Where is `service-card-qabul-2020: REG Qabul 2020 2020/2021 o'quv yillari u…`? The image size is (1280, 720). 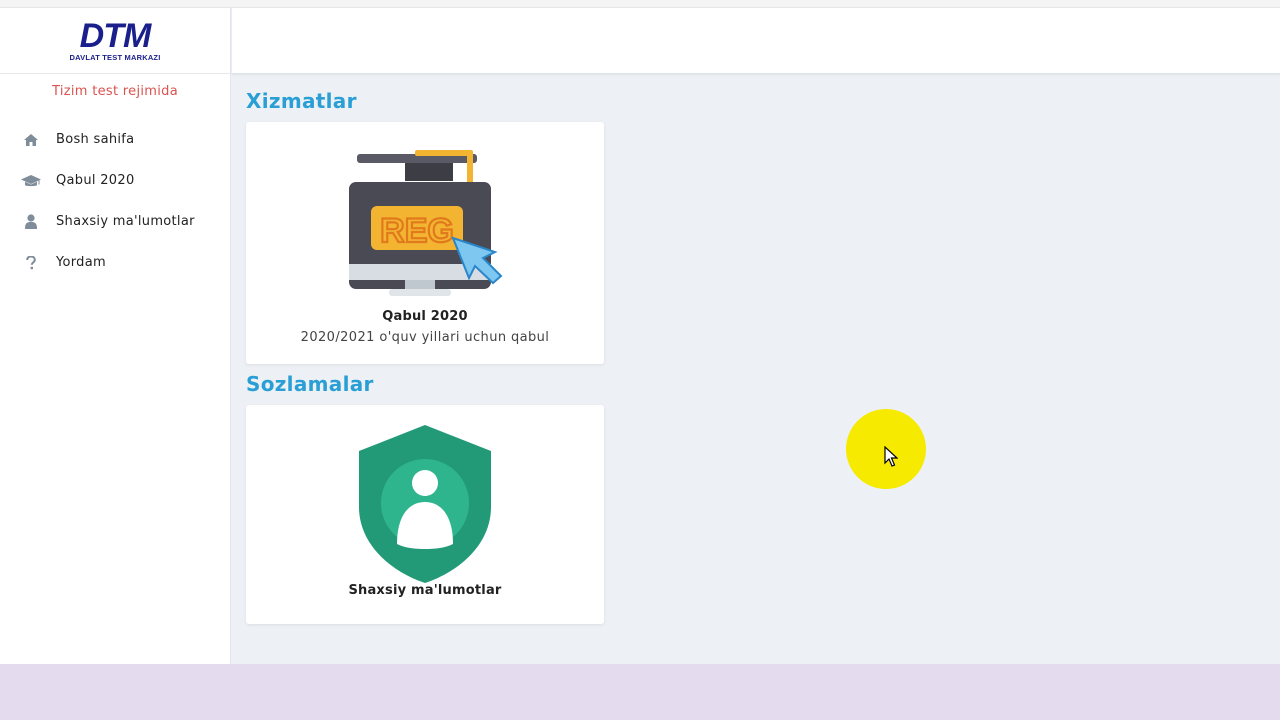 service-card-qabul-2020: REG Qabul 2020 2020/2021 o'quv yillari u… is located at coordinates (425, 243).